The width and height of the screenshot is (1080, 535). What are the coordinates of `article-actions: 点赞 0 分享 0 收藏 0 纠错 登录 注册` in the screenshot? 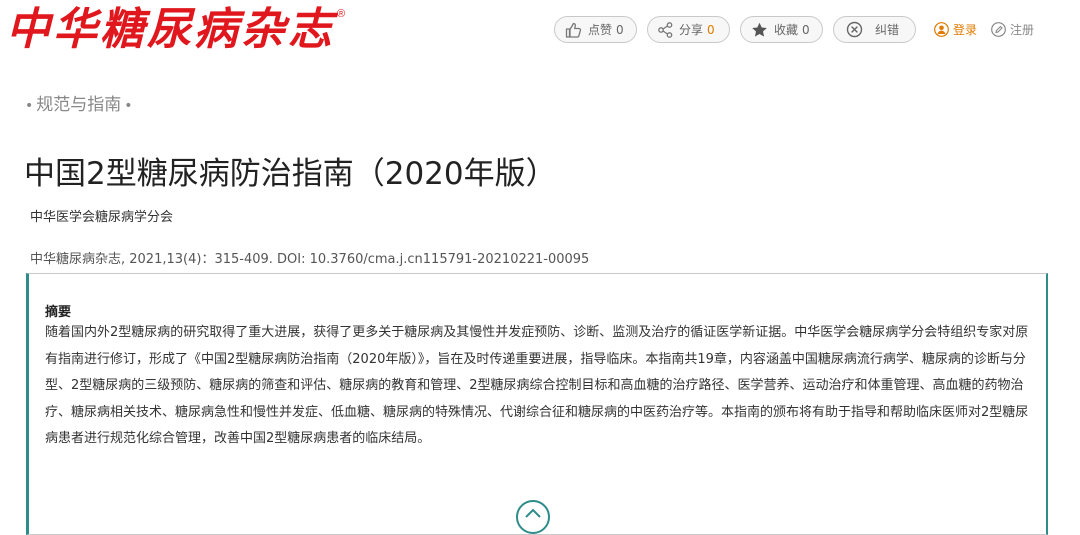 It's located at (794, 29).